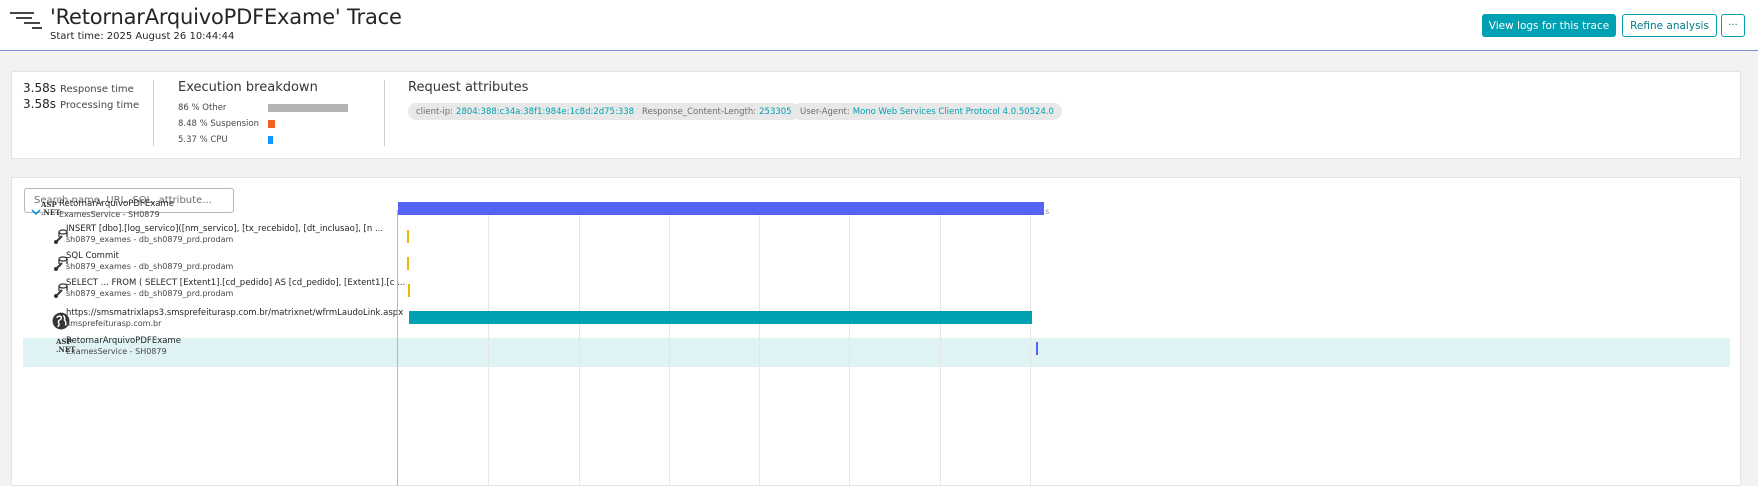 Image resolution: width=1758 pixels, height=486 pixels. What do you see at coordinates (699, 111) in the screenshot?
I see `attribute-key: Response_Content-Length:` at bounding box center [699, 111].